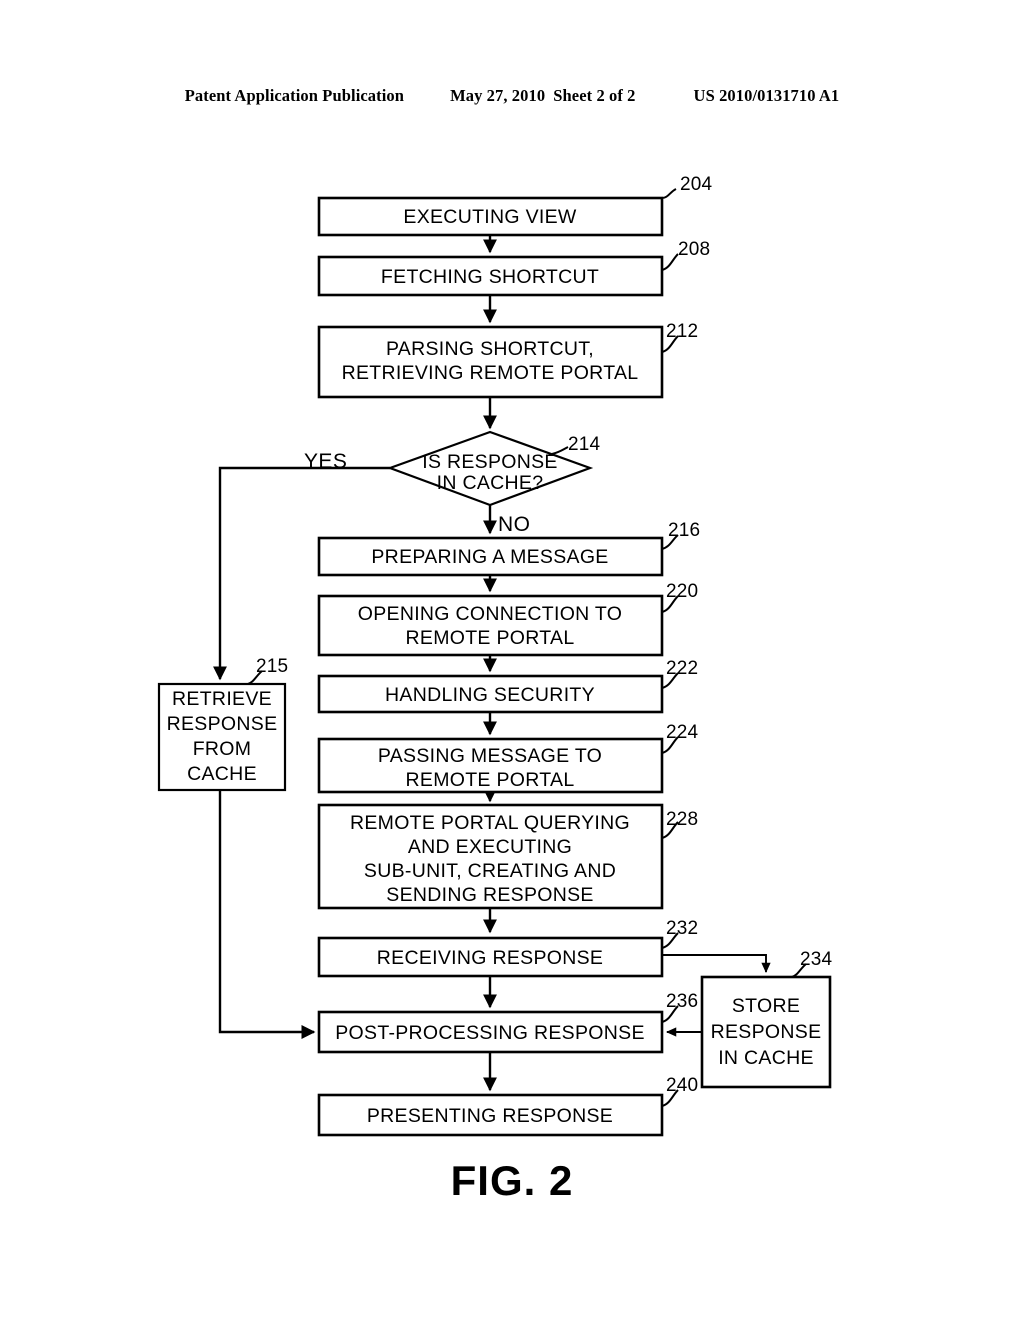  I want to click on node-opening-connection: OPENING CONNECTION TO REMOTE PORTAL 220, so click(507, 619).